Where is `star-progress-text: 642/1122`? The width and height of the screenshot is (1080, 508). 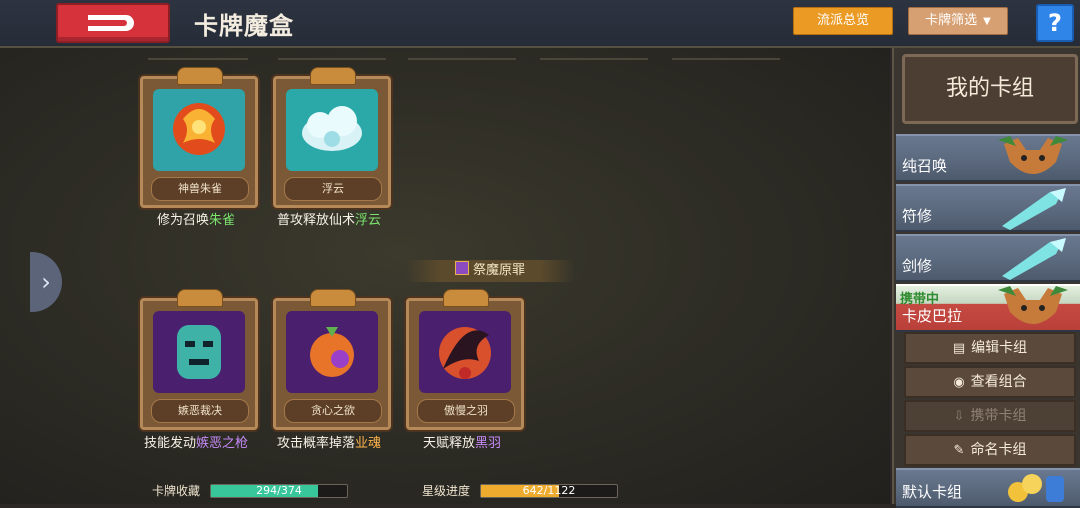 star-progress-text: 642/1122 is located at coordinates (549, 490).